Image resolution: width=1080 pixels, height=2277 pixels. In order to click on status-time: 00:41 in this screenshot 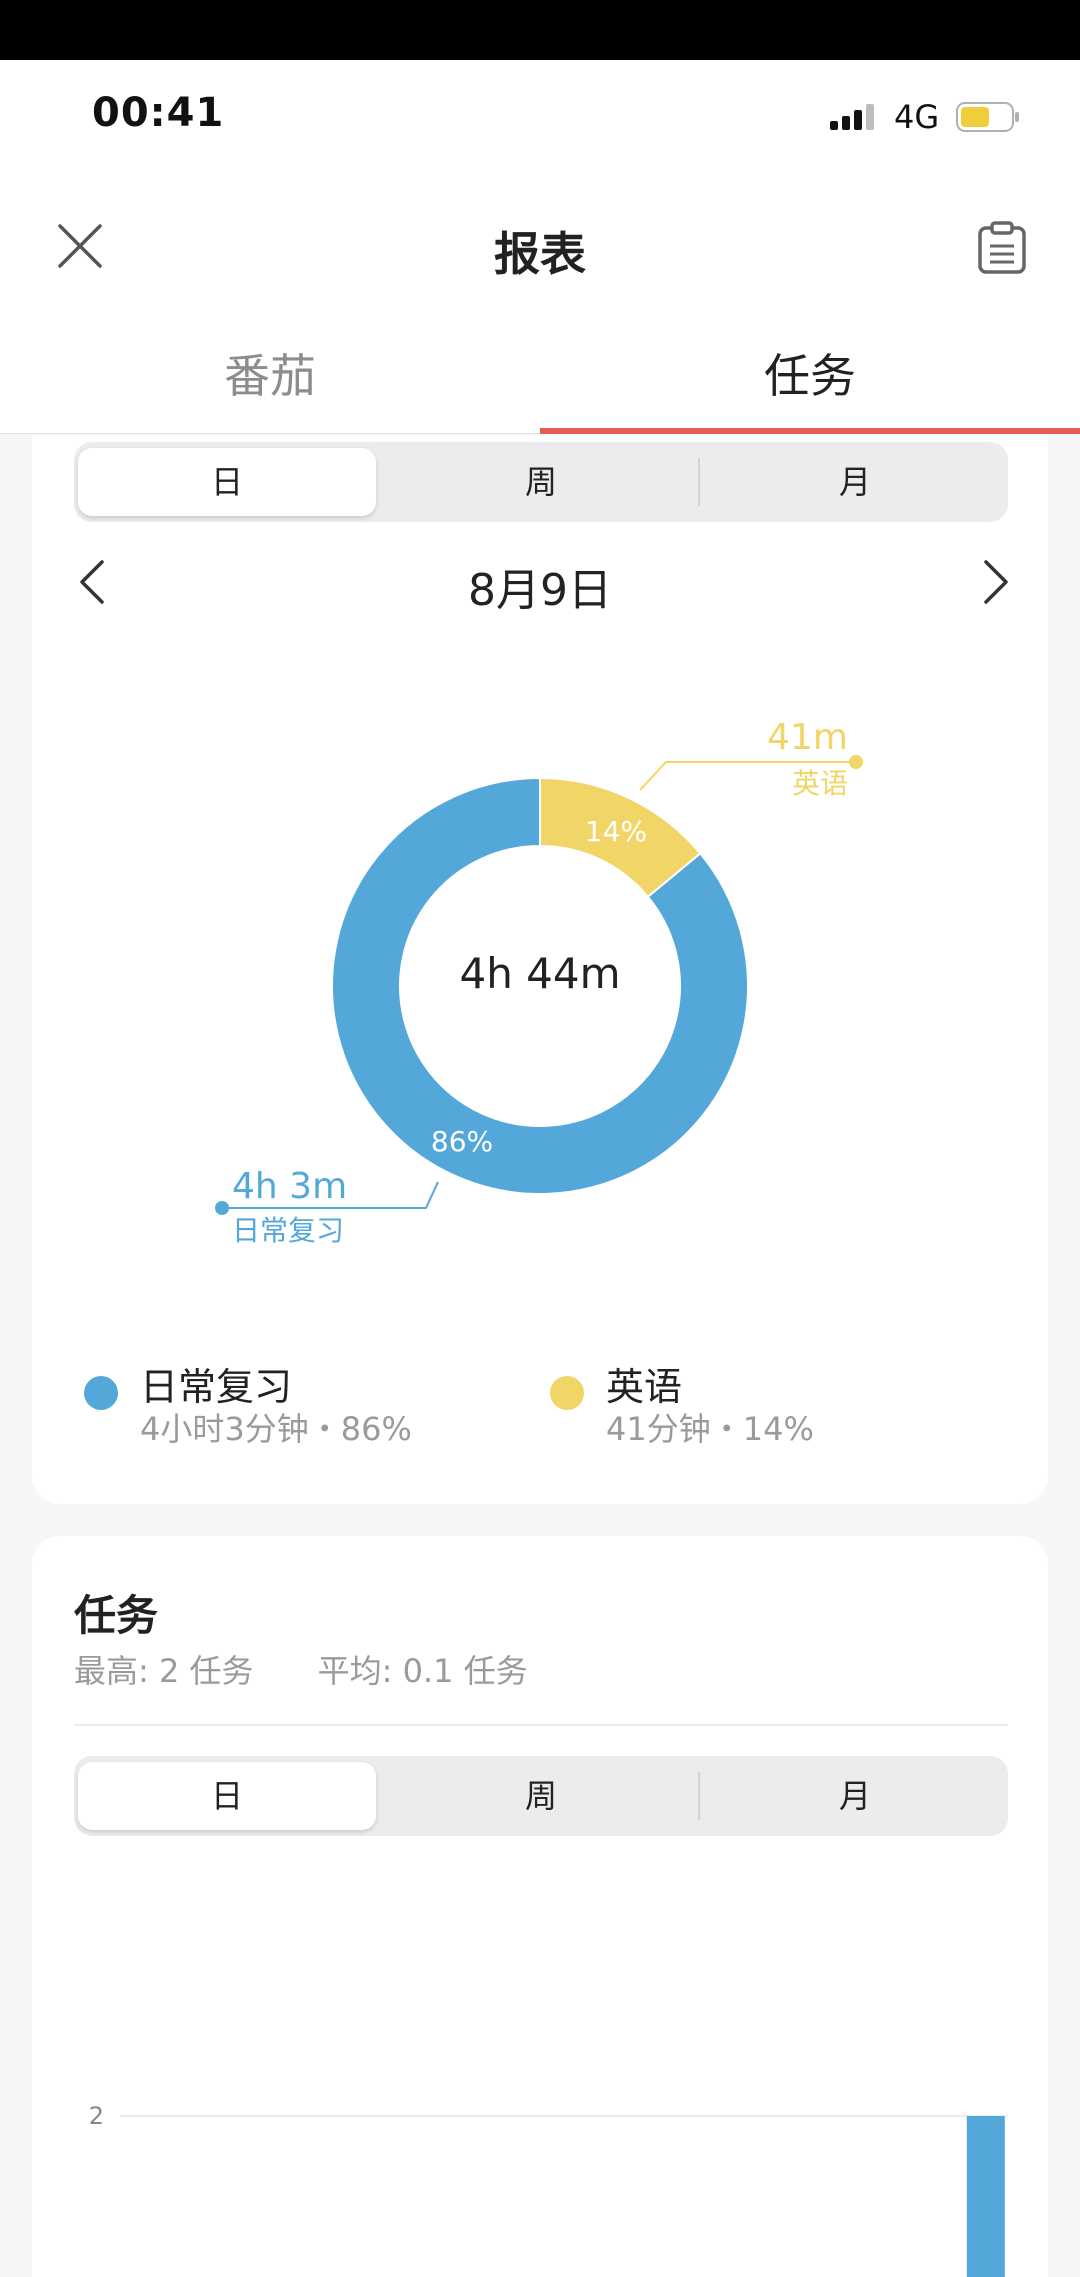, I will do `click(158, 113)`.